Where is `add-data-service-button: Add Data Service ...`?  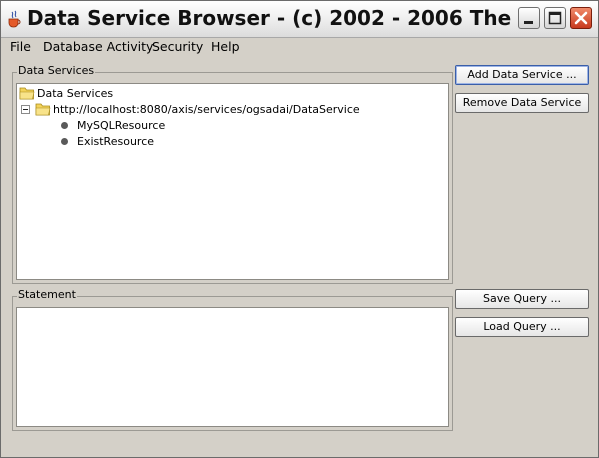 add-data-service-button: Add Data Service ... is located at coordinates (522, 75).